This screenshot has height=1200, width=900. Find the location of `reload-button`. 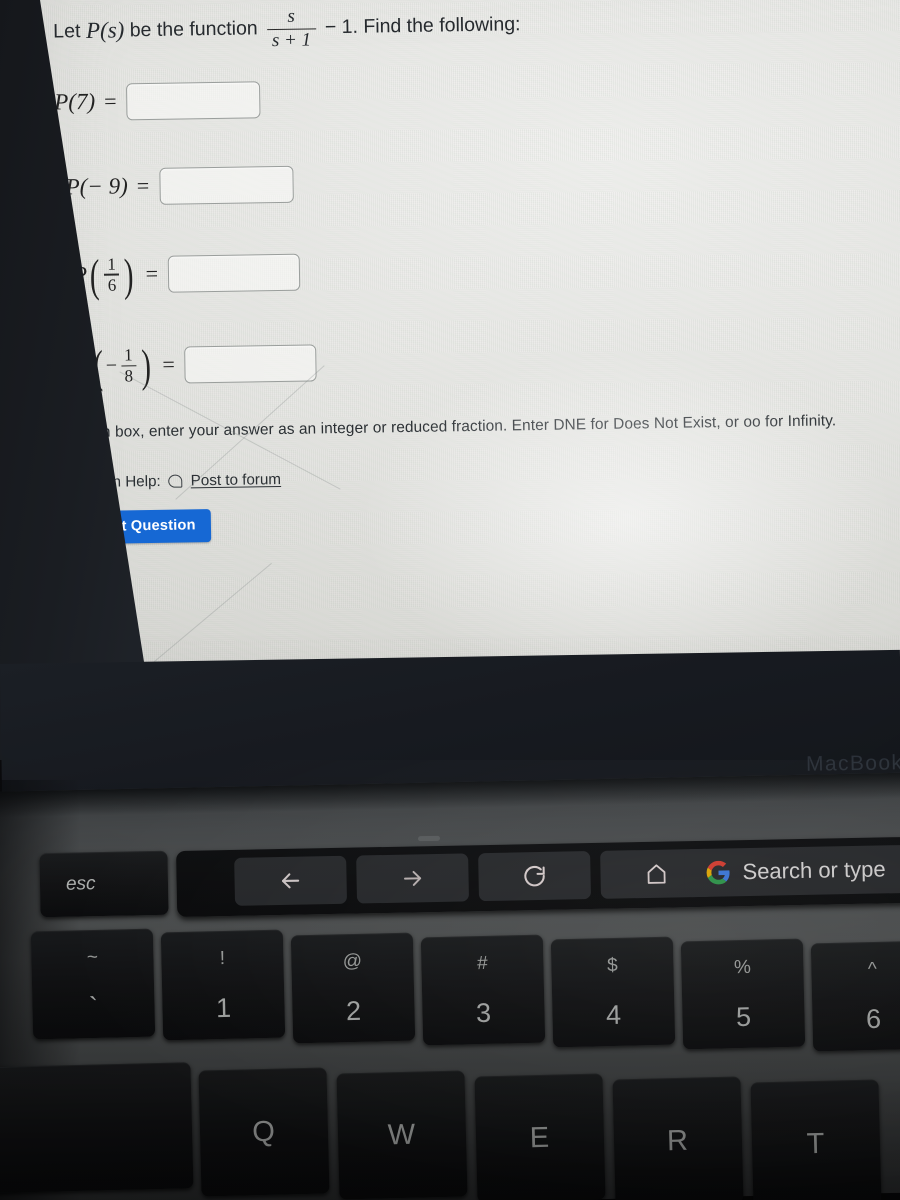

reload-button is located at coordinates (534, 876).